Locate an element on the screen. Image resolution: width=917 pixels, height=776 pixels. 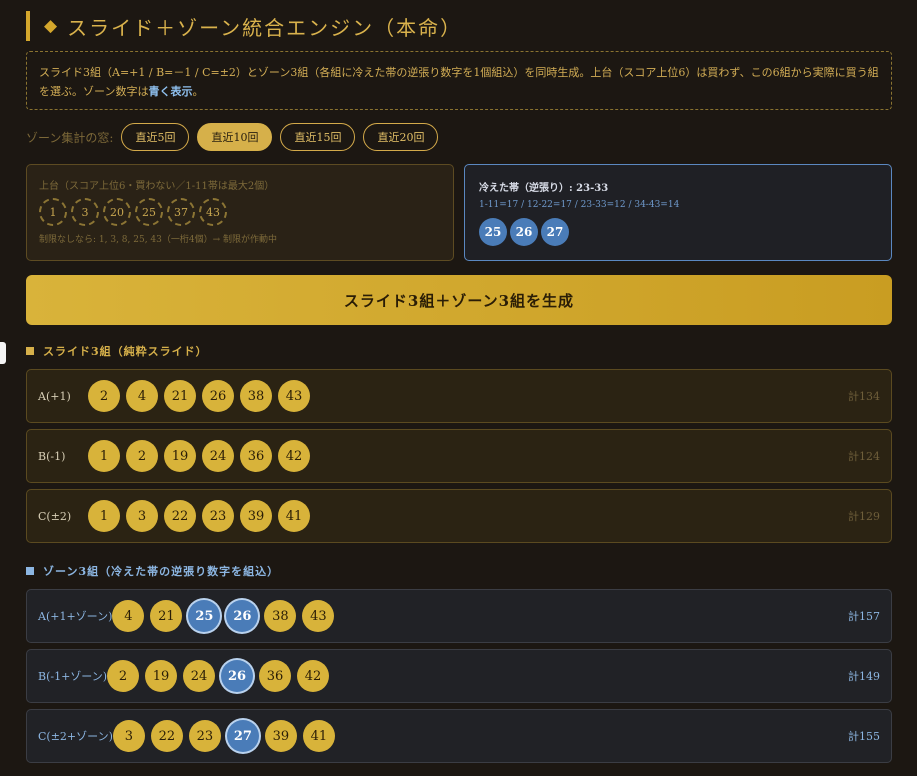
title-accent-bar is located at coordinates (28, 26).